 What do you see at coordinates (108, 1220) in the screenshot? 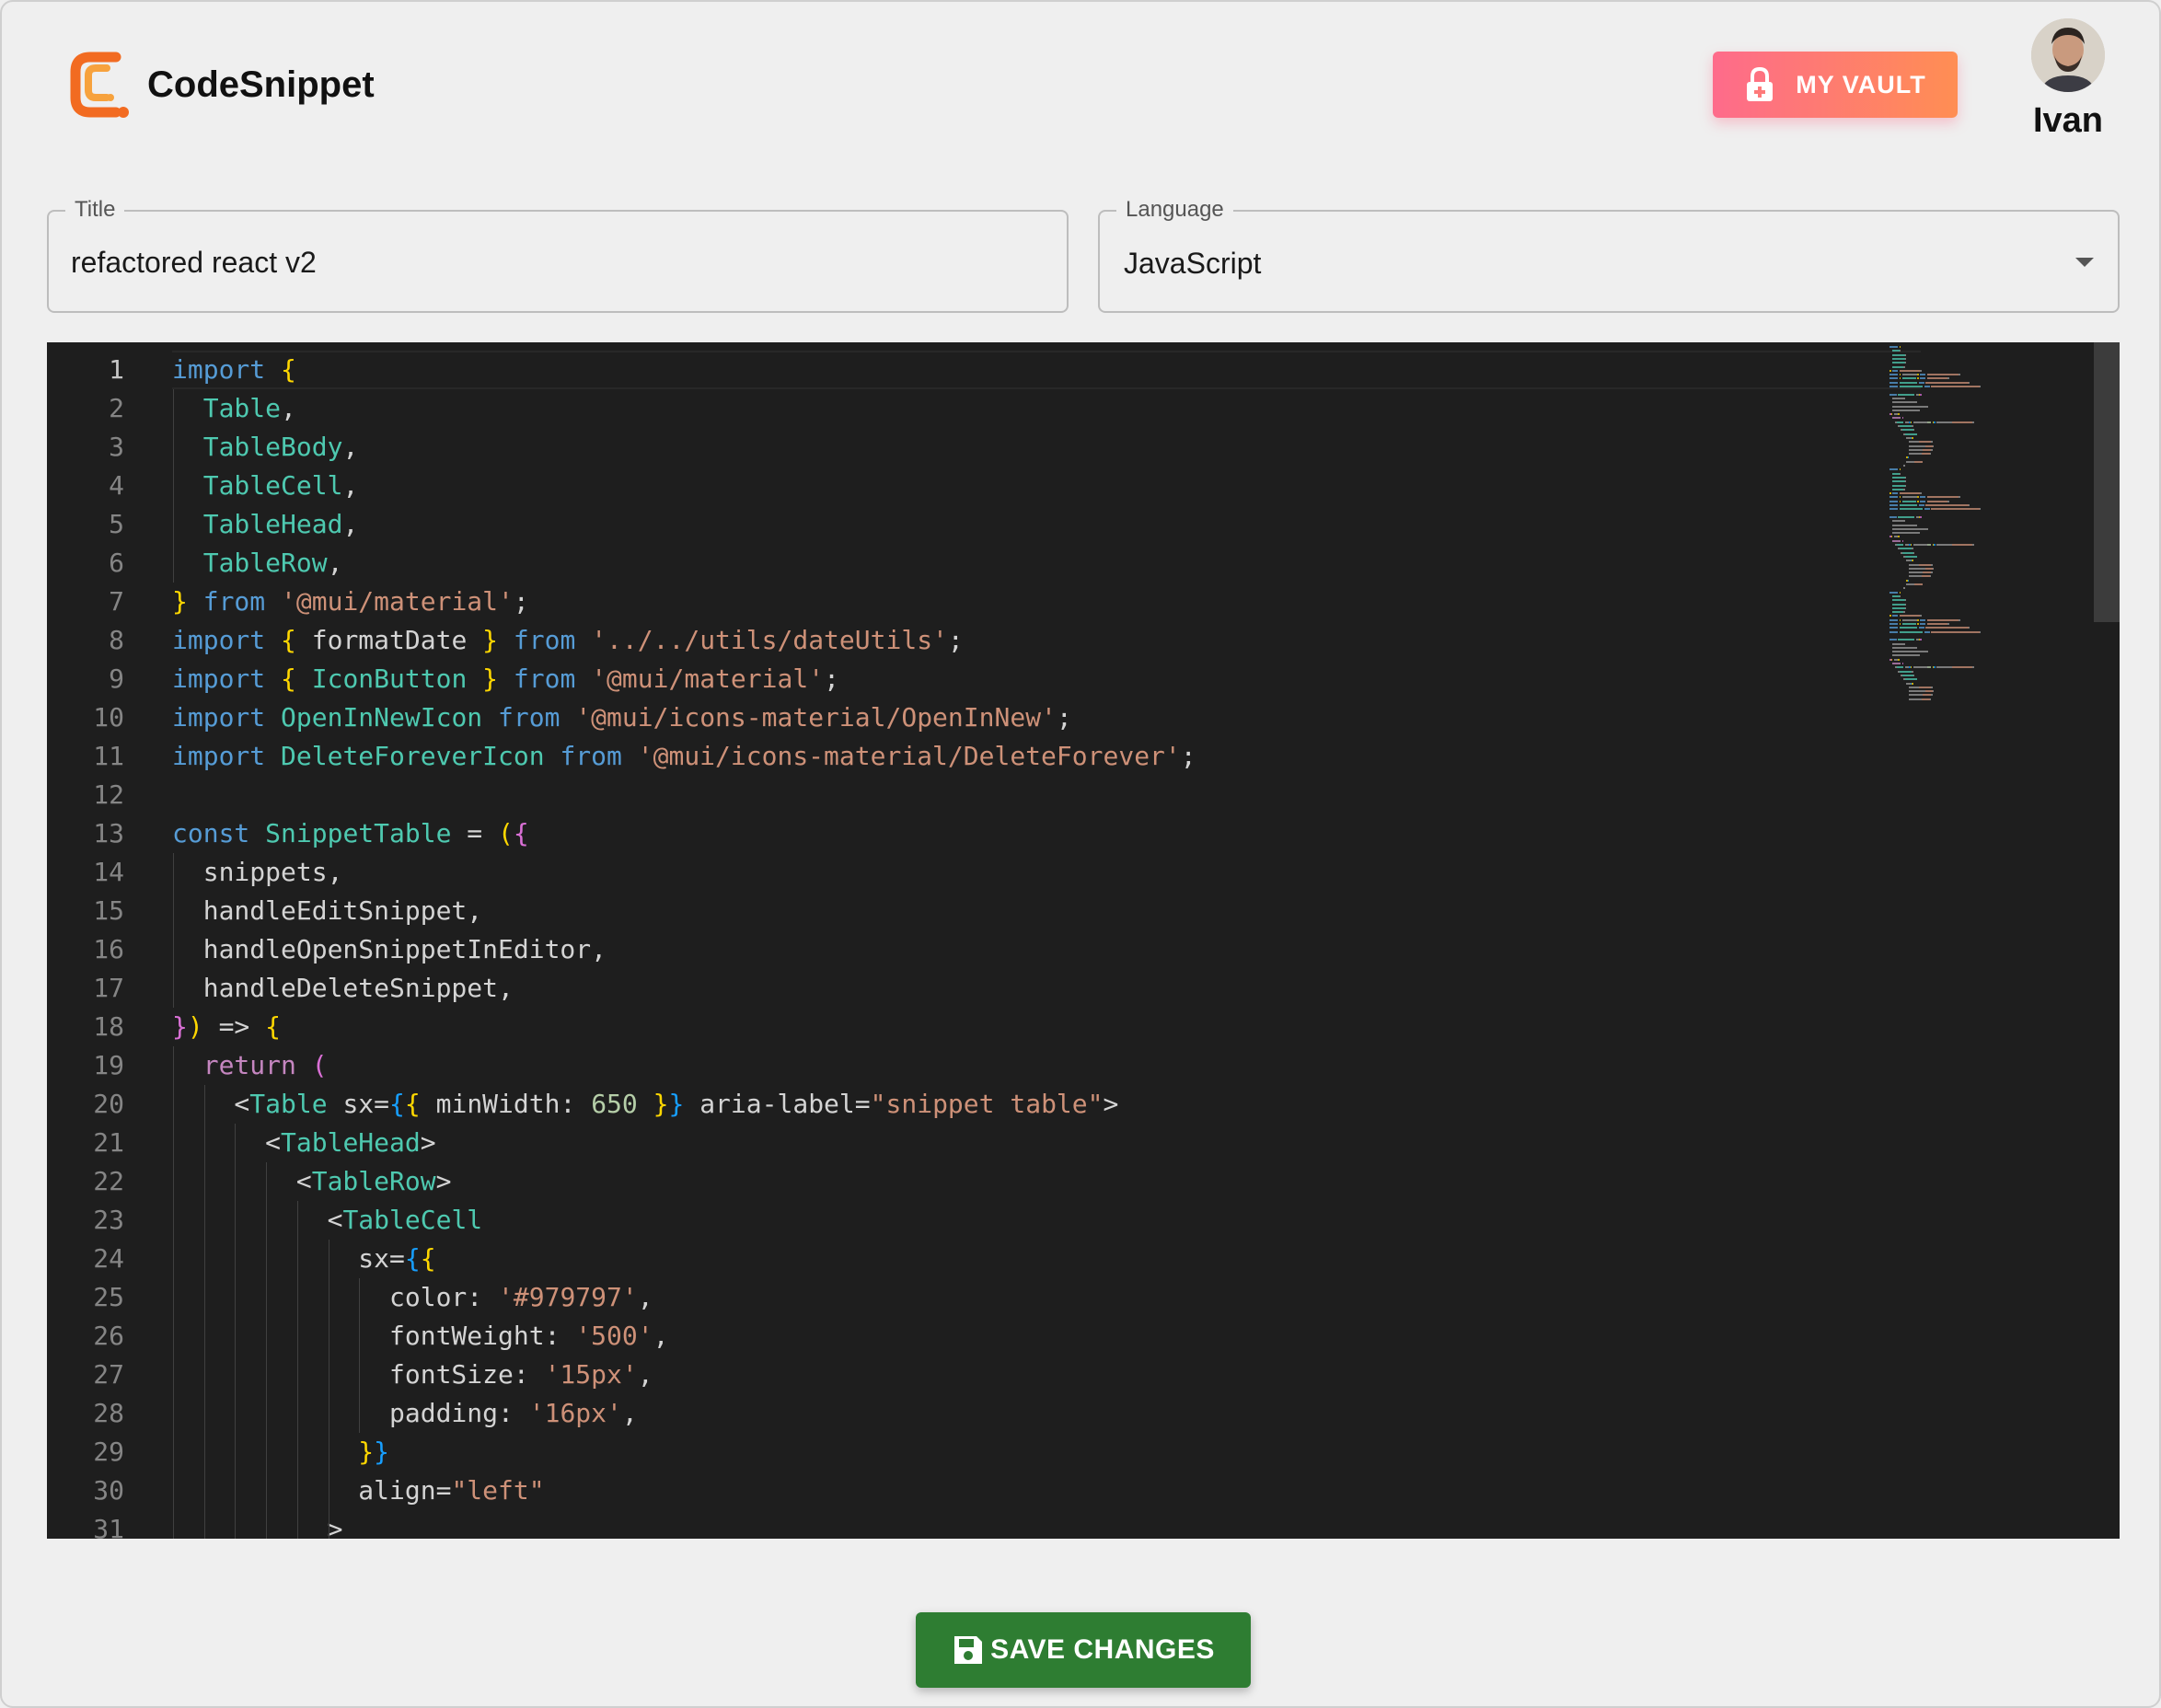
I see `line-number: 23` at bounding box center [108, 1220].